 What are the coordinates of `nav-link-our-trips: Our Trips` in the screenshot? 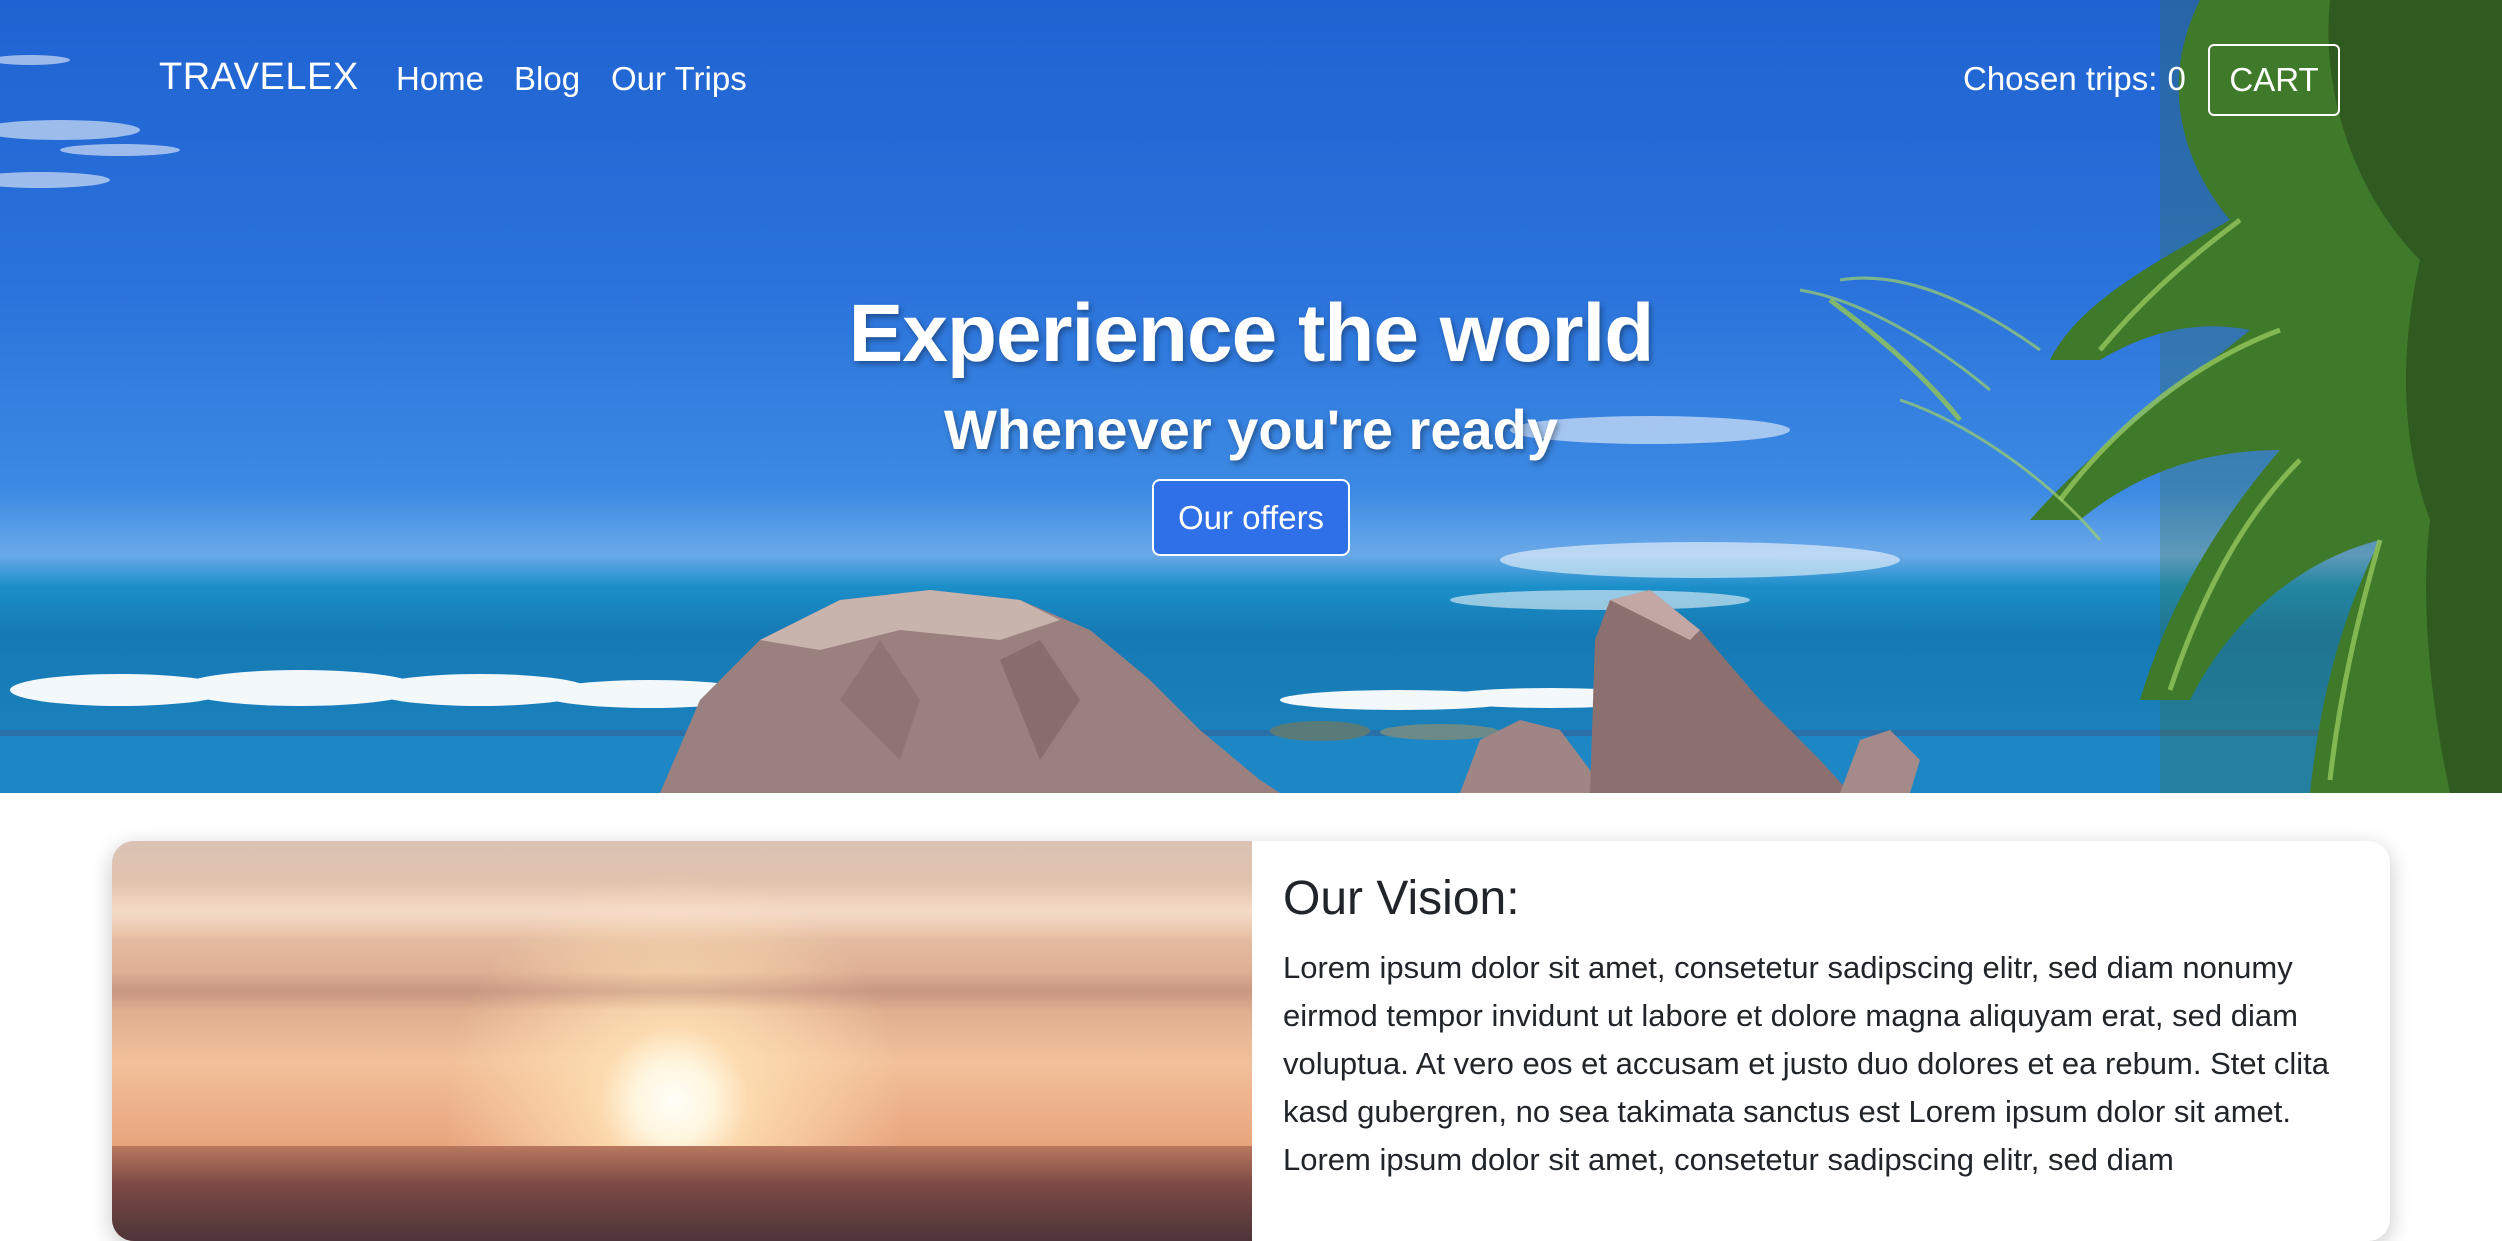 It's located at (679, 79).